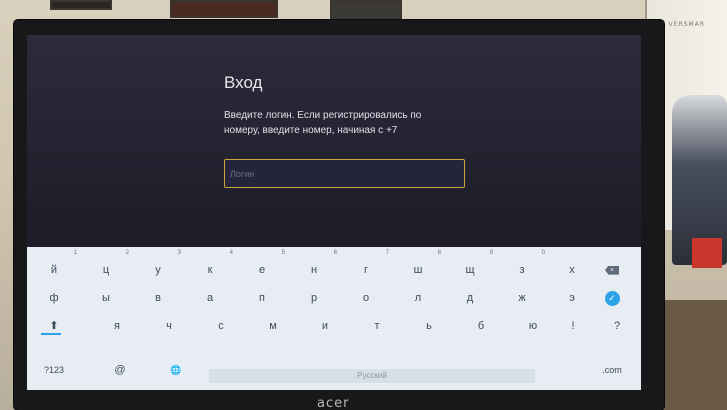 This screenshot has height=410, width=727. I want to click on shift-key: ⬆, so click(54, 326).